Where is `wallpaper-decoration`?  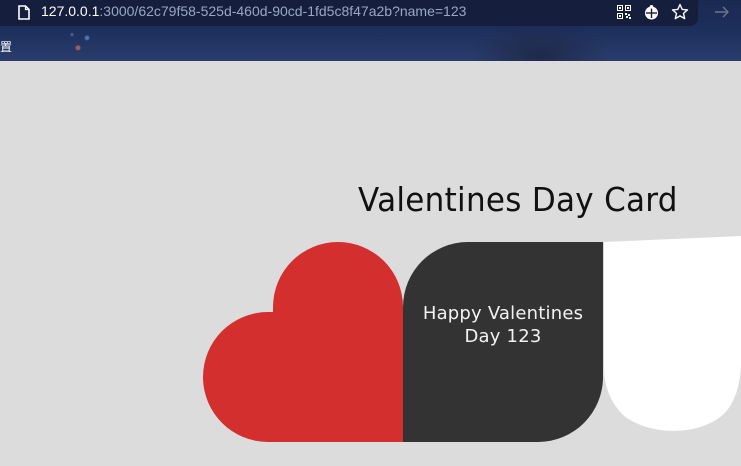
wallpaper-decoration is located at coordinates (90, 44).